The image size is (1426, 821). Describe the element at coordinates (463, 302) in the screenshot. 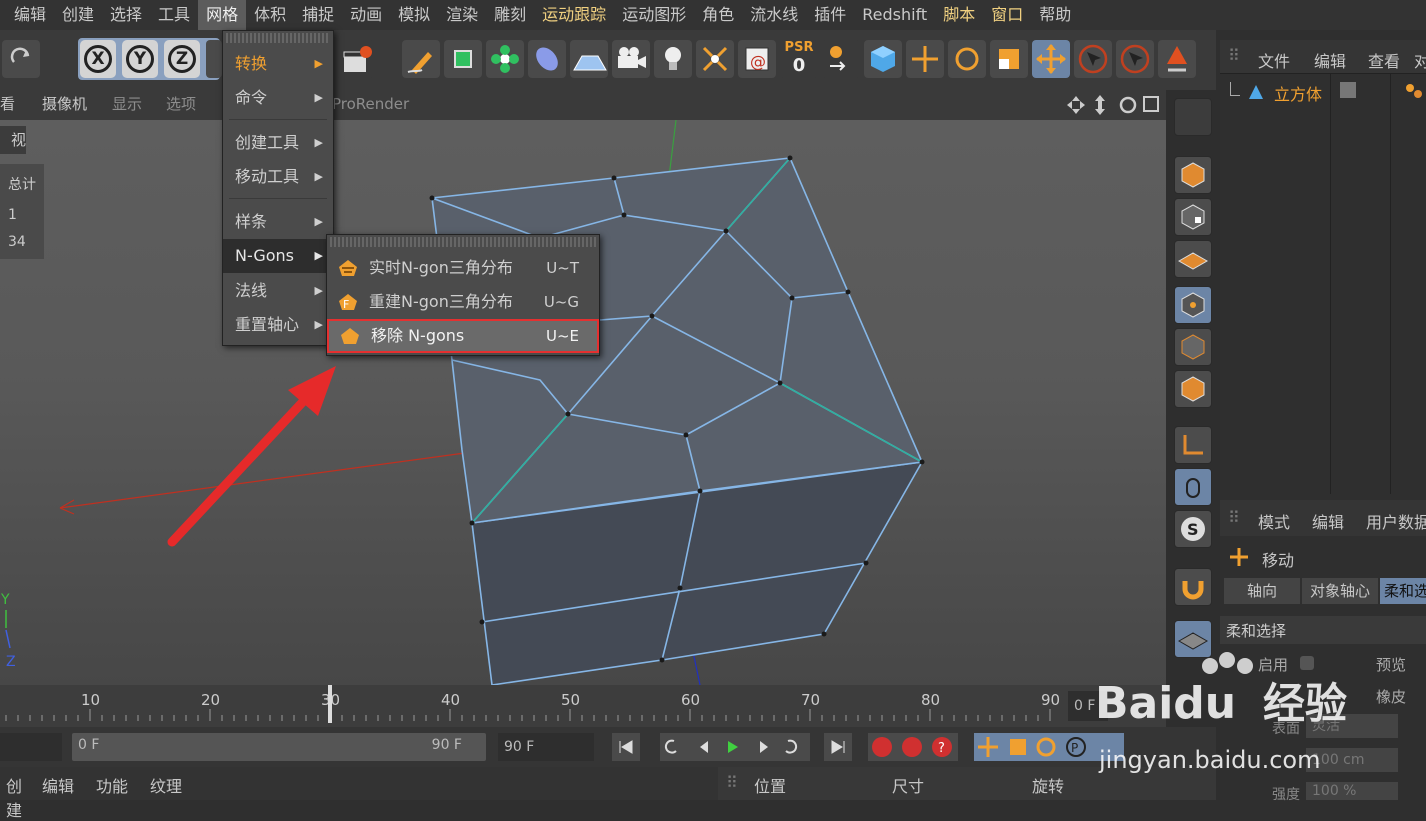

I see `submenu-item-rebuild-triangulation: F 重建N-gon三角分布 U~G` at that location.